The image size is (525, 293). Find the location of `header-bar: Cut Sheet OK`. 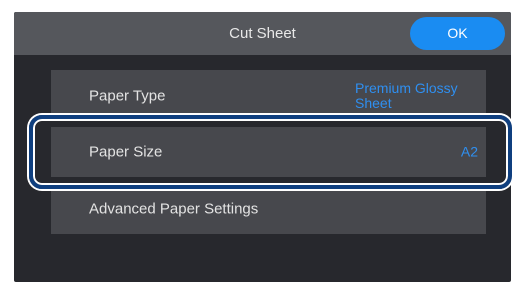

header-bar: Cut Sheet OK is located at coordinates (262, 33).